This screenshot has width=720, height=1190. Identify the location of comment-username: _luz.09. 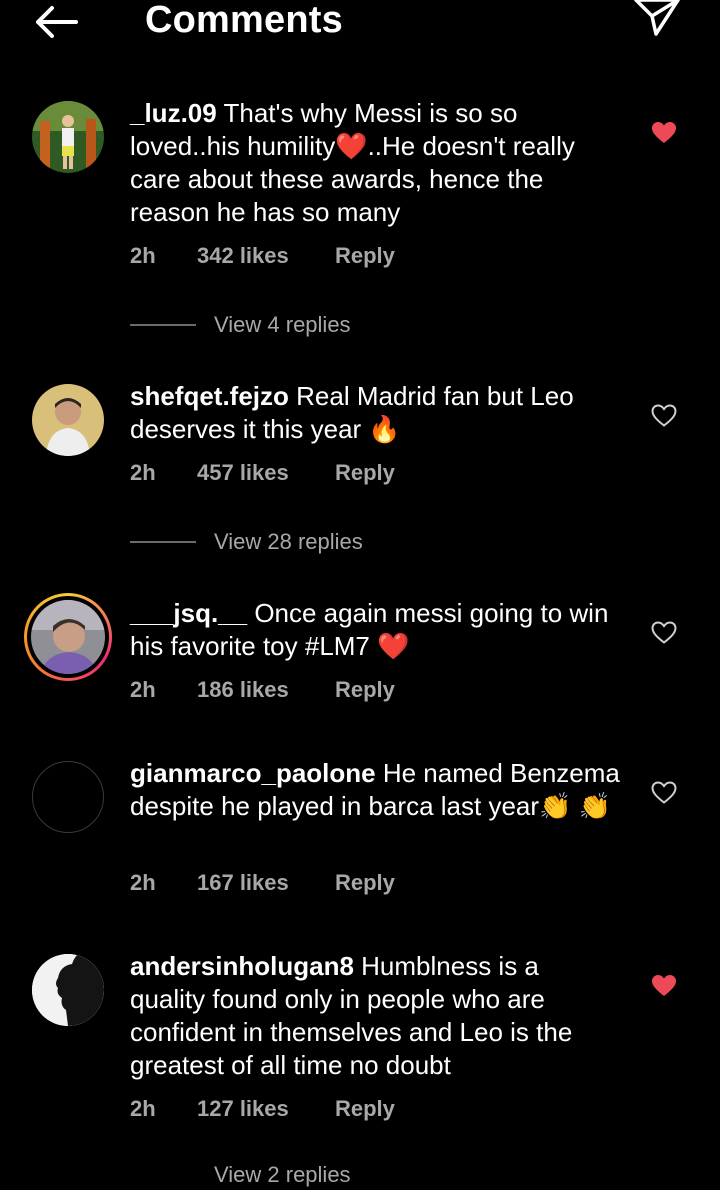
(173, 113).